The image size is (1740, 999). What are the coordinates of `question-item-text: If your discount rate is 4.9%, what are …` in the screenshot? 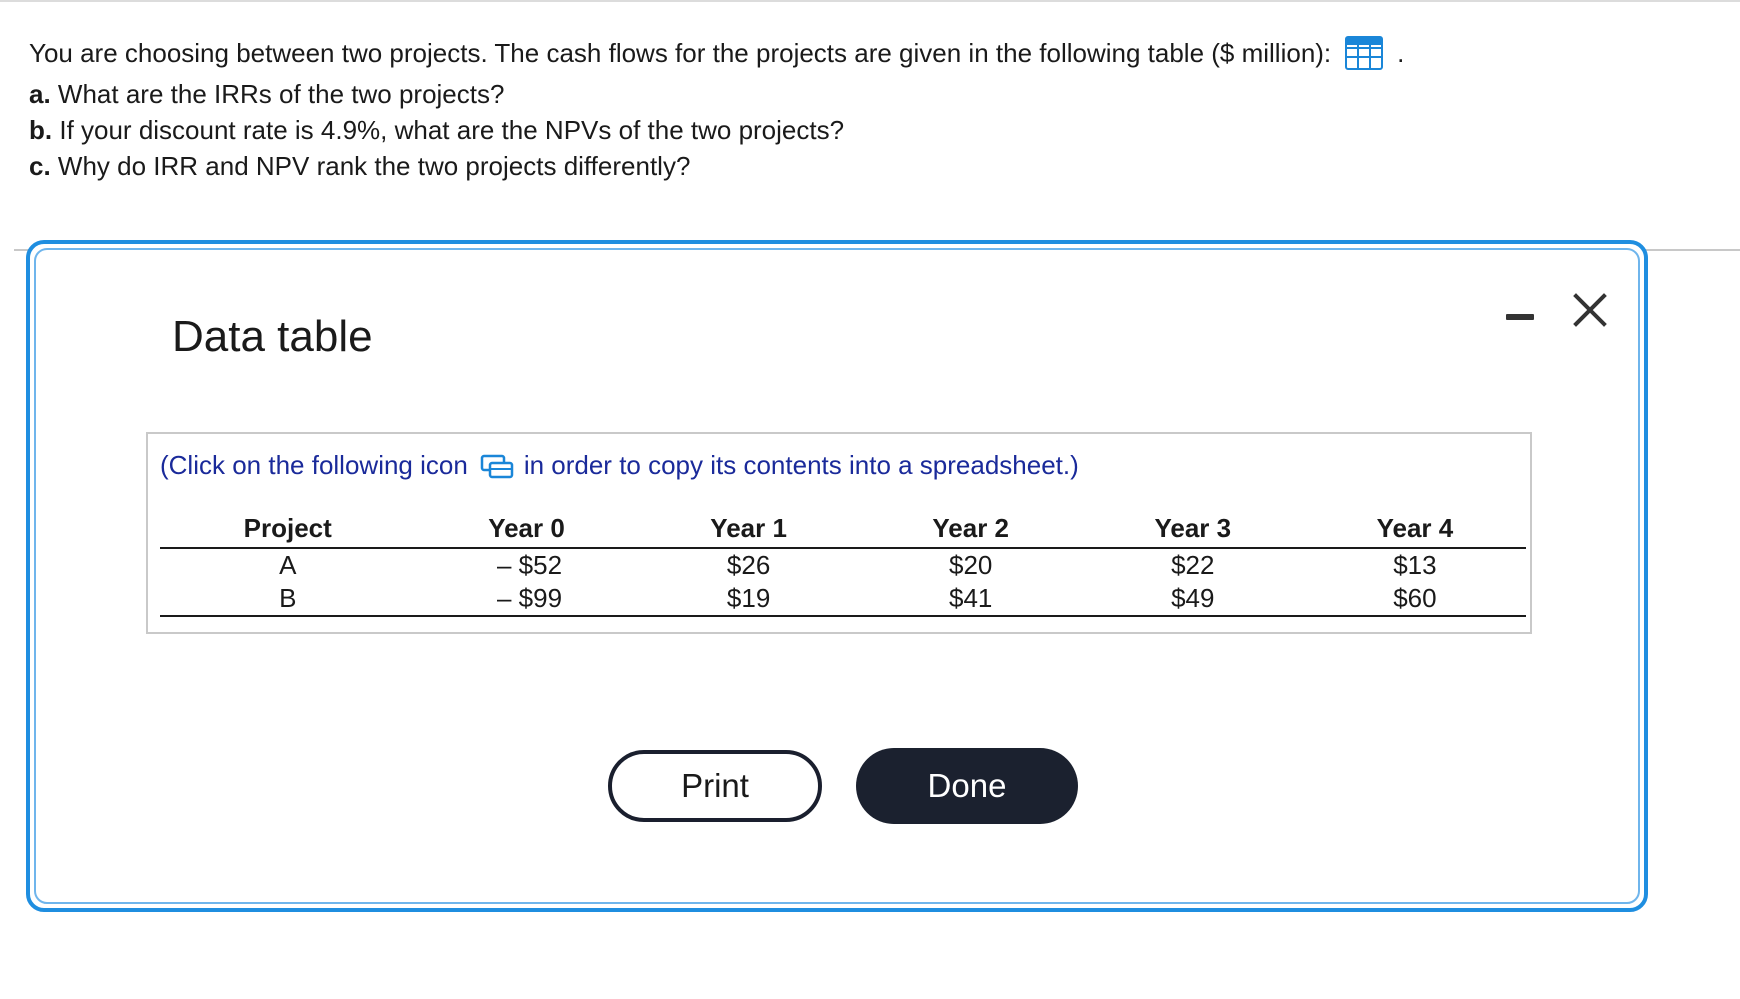 It's located at (452, 130).